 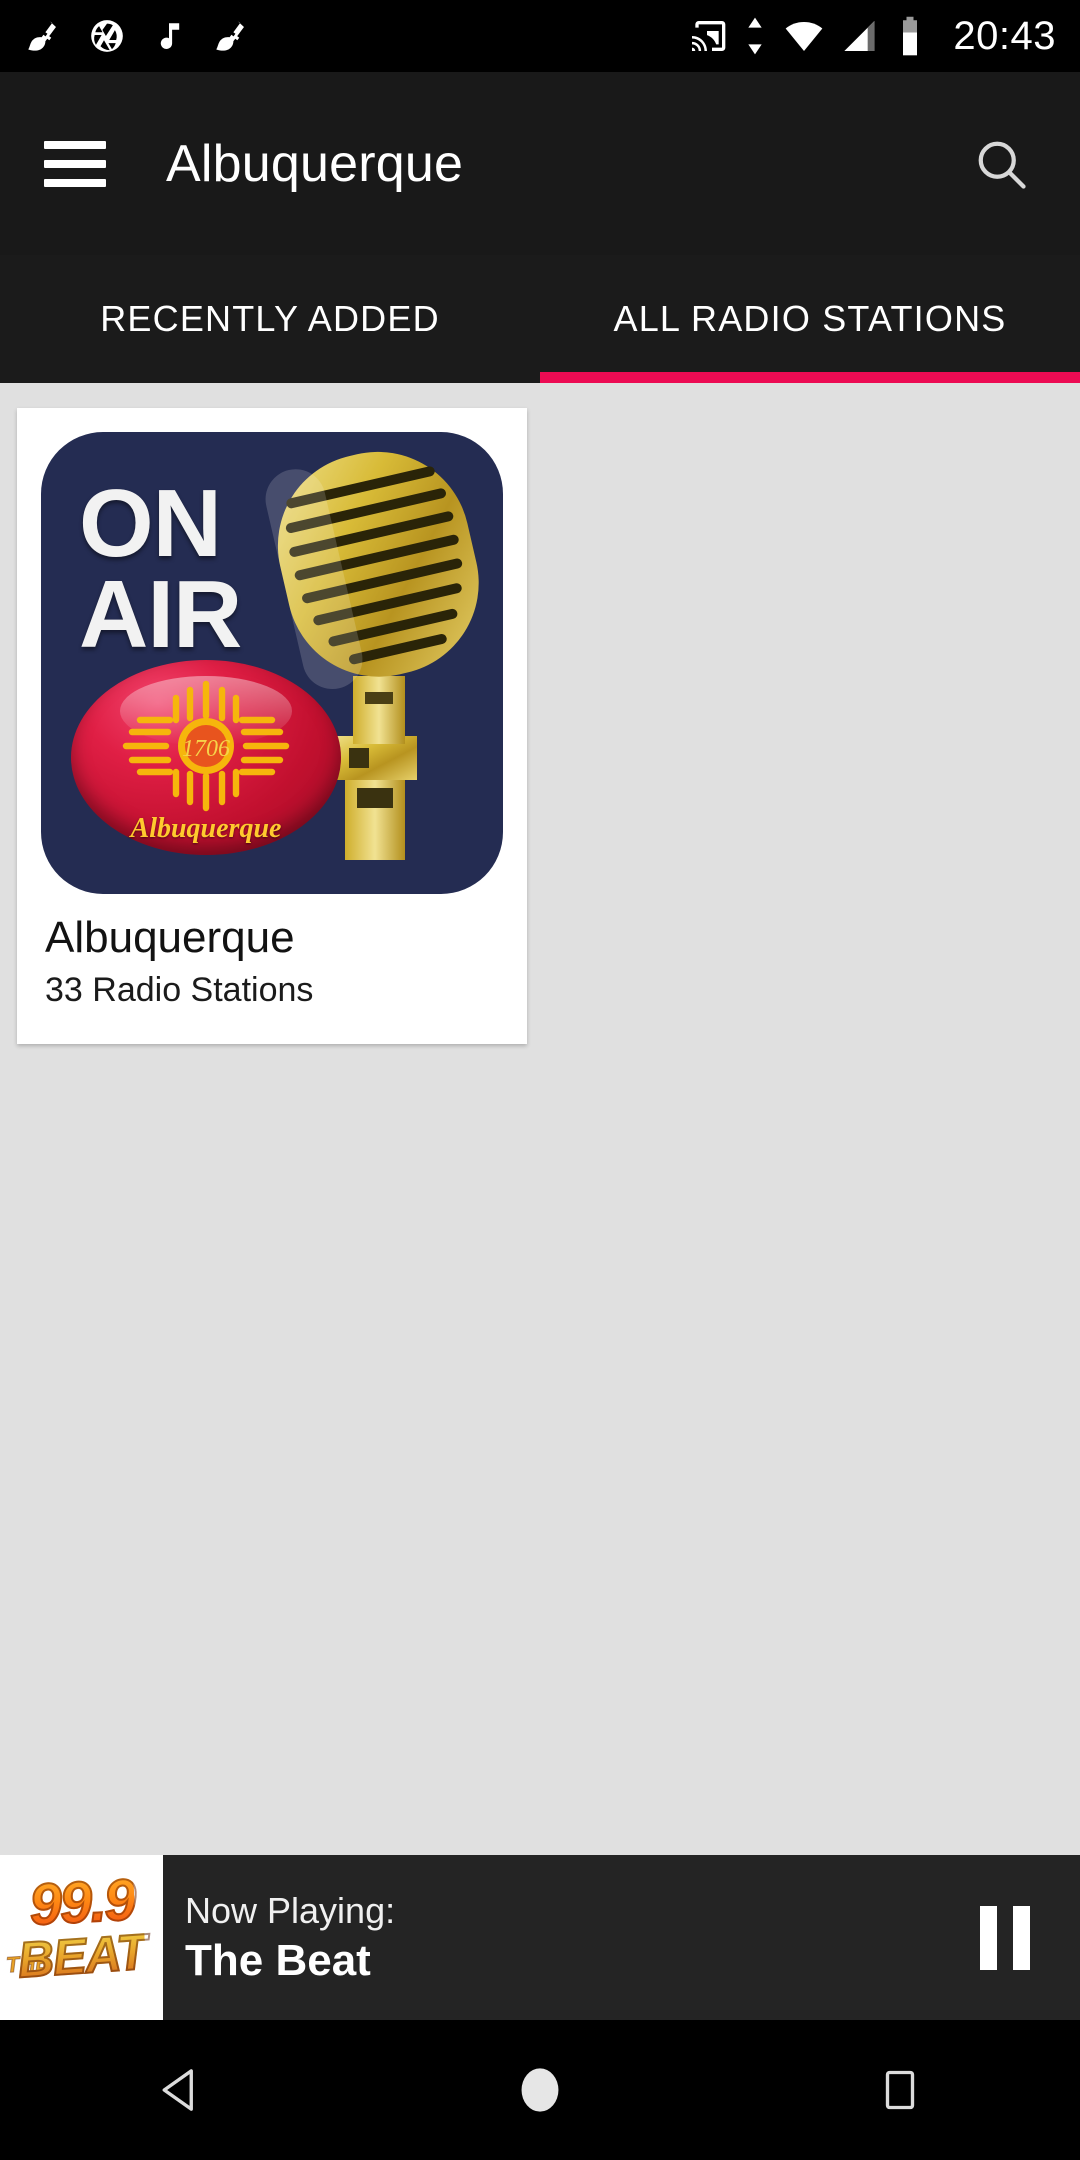 What do you see at coordinates (1001, 164) in the screenshot?
I see `search-icon` at bounding box center [1001, 164].